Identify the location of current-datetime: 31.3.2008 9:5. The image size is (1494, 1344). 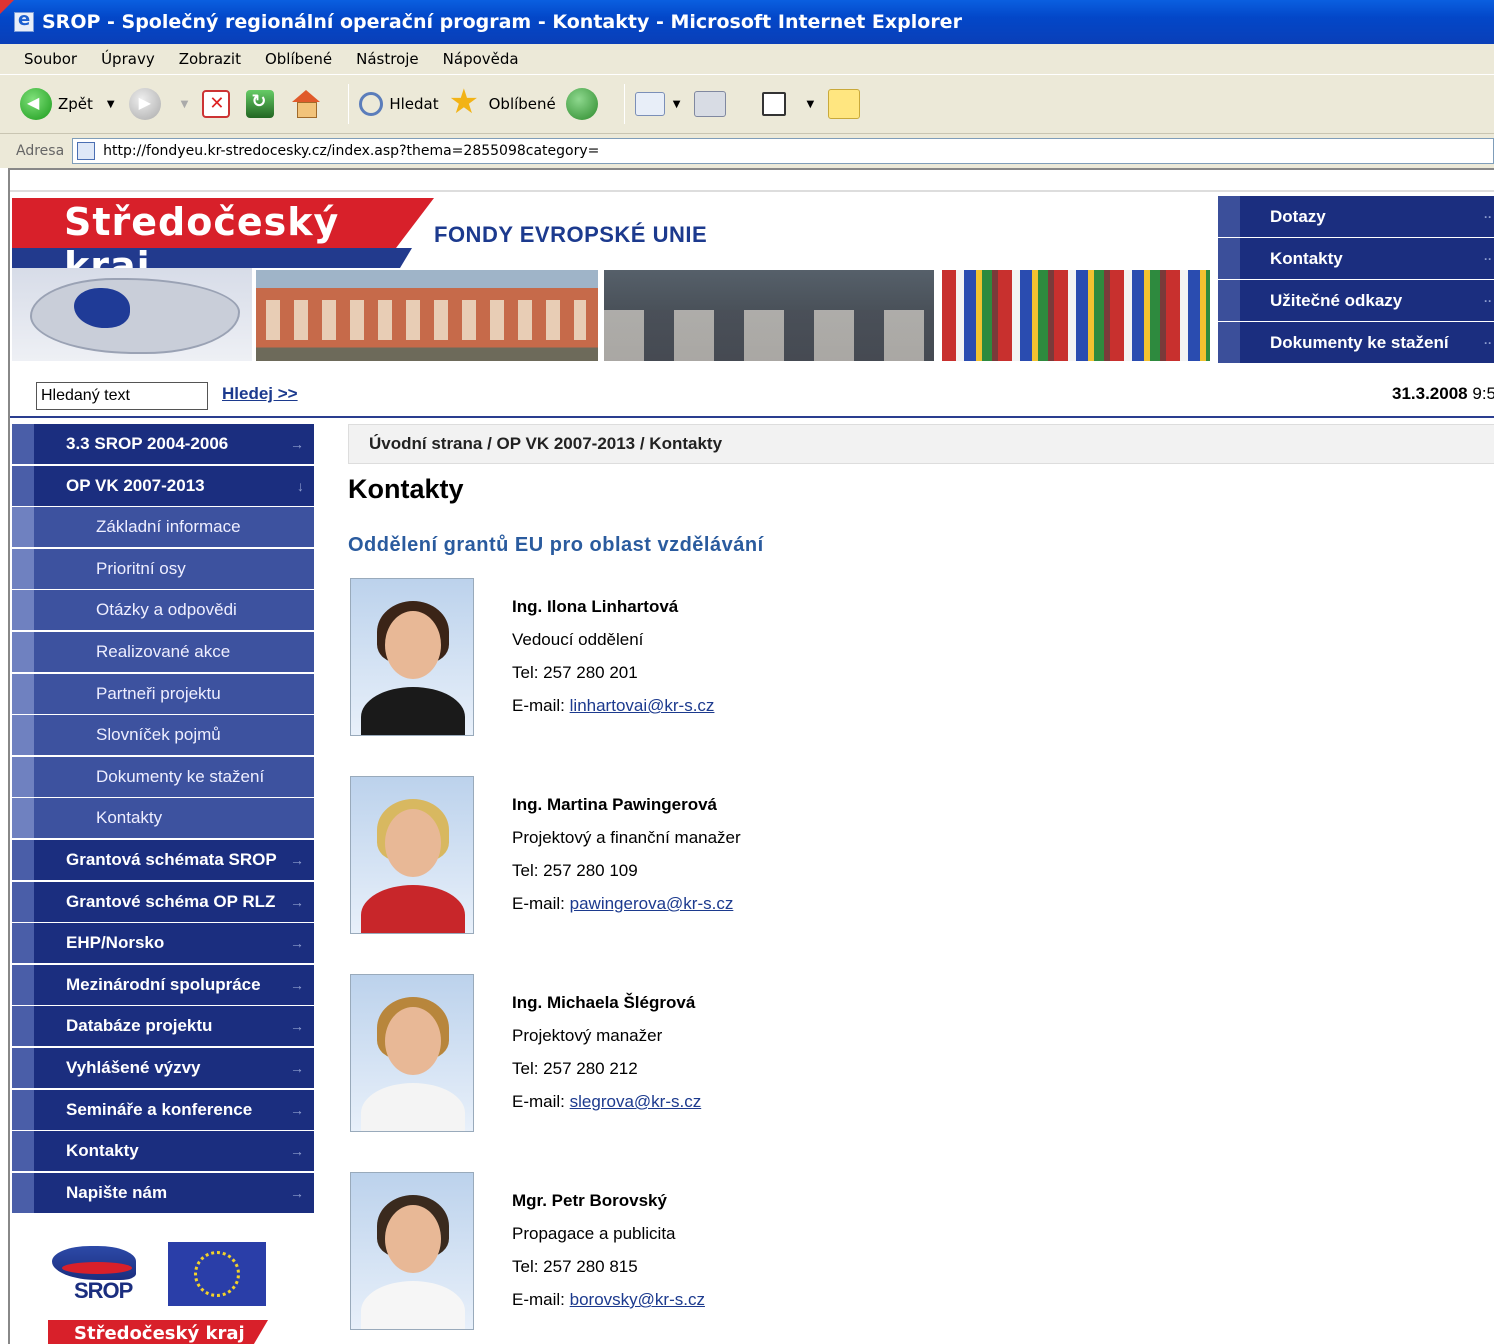
(1443, 394).